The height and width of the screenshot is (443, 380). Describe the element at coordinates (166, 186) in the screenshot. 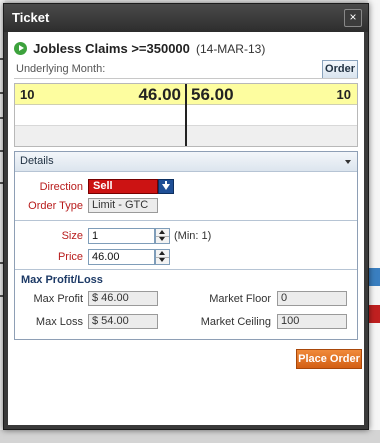

I see `direction-toggle-button` at that location.